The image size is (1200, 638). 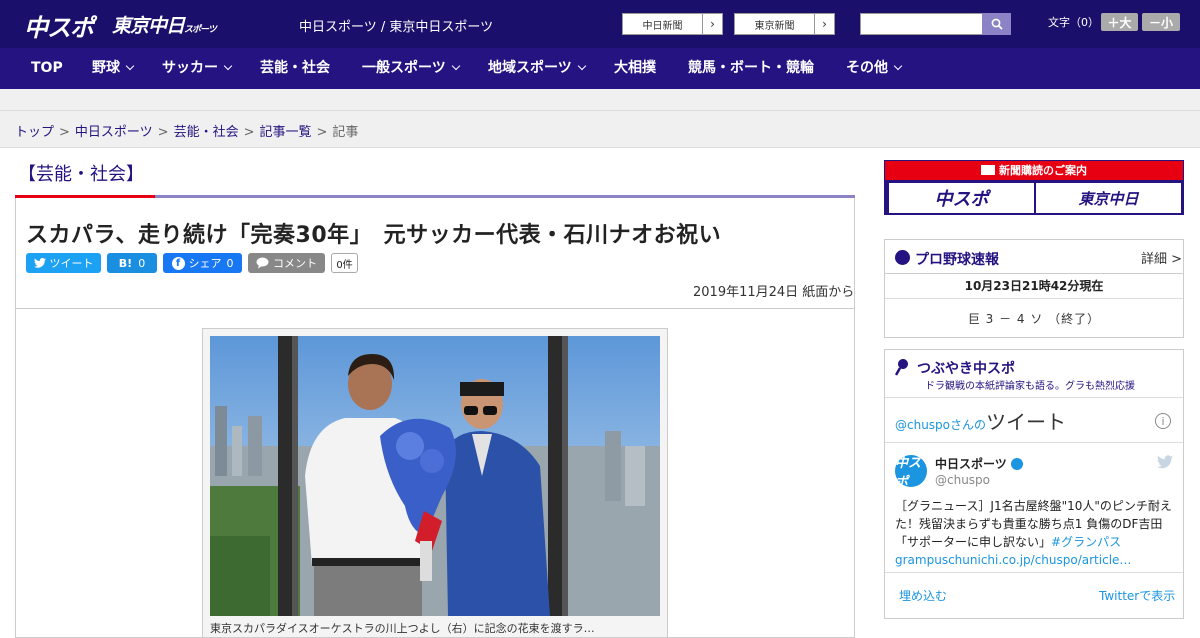 I want to click on breadcrumb: トップ > 中日スポーツ > 芸能・社会 > 記事一覧 > 記事, so click(x=186, y=130).